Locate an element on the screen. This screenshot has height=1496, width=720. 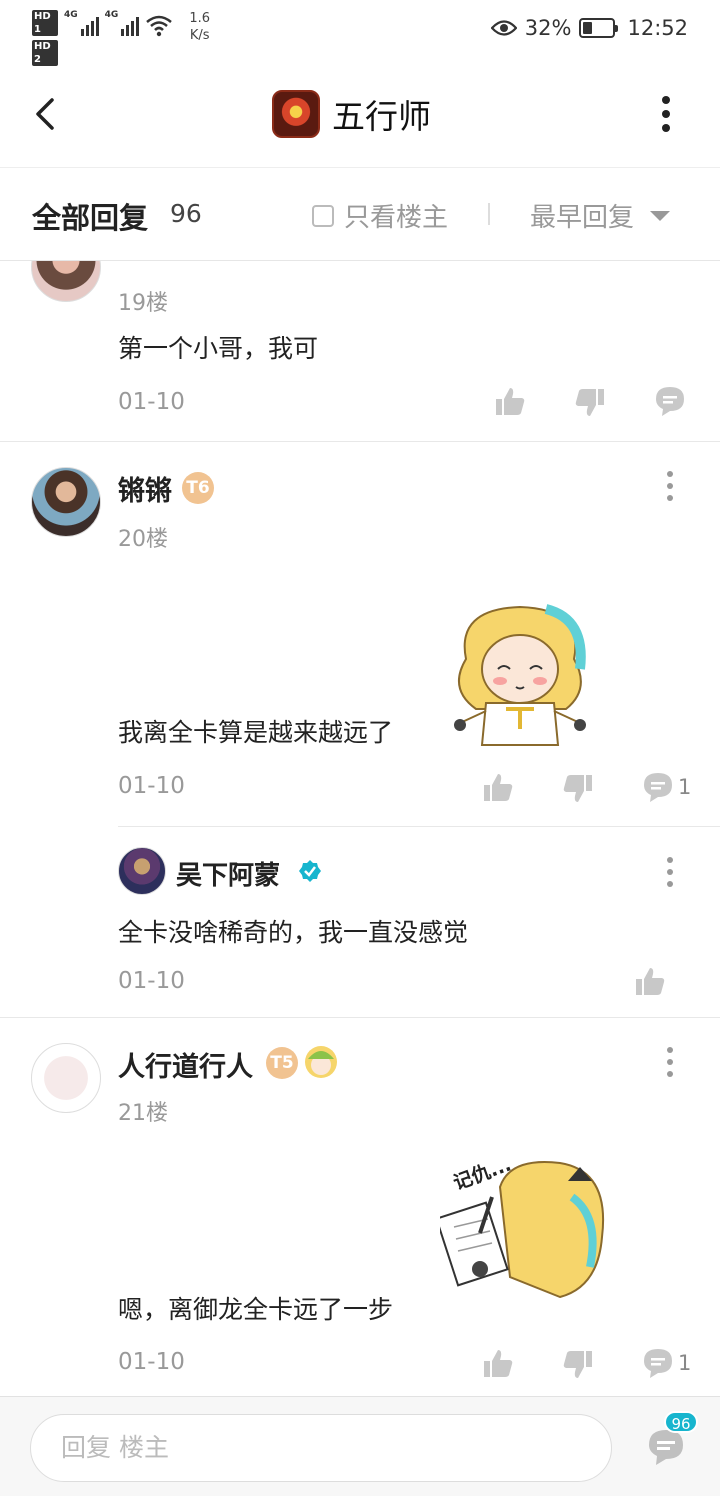
forum-title: 五行师 is located at coordinates (351, 114).